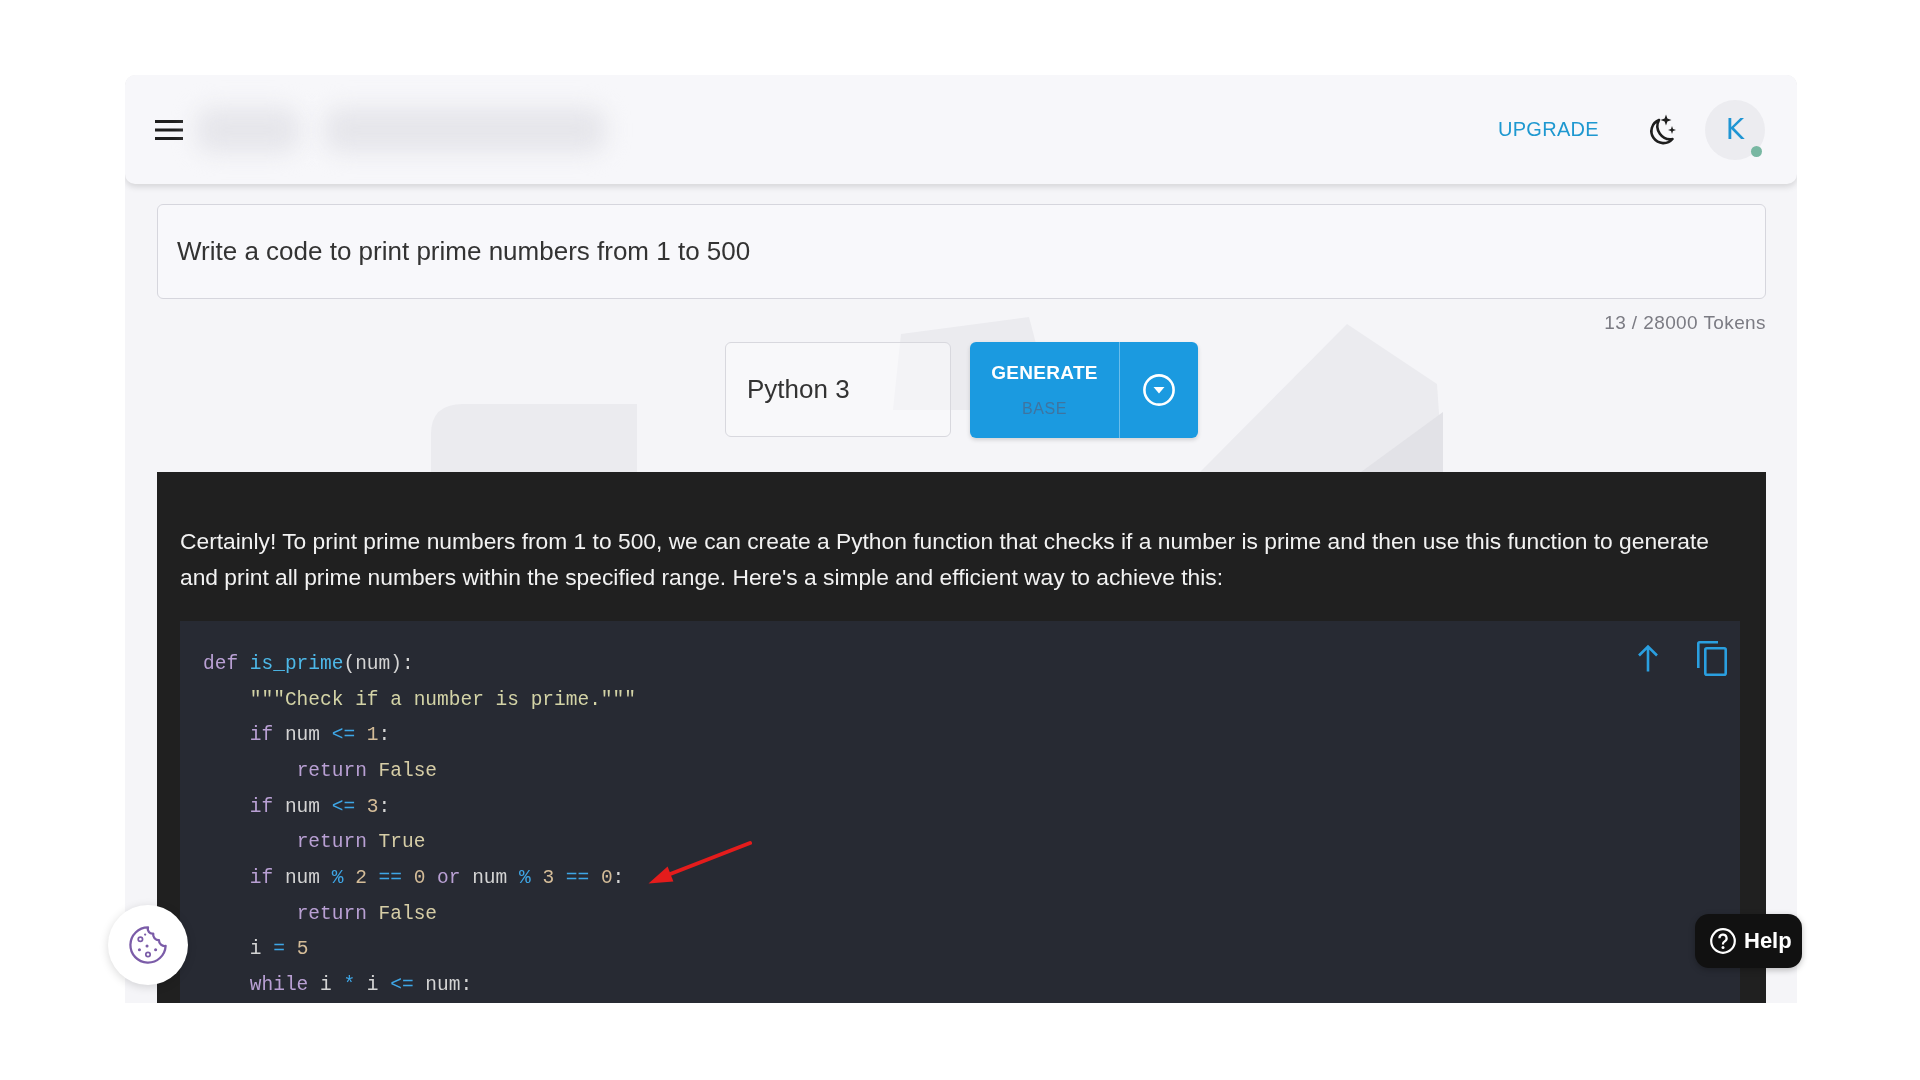 Image resolution: width=1920 pixels, height=1080 pixels. Describe the element at coordinates (838, 389) in the screenshot. I see `language-select: Python 3` at that location.